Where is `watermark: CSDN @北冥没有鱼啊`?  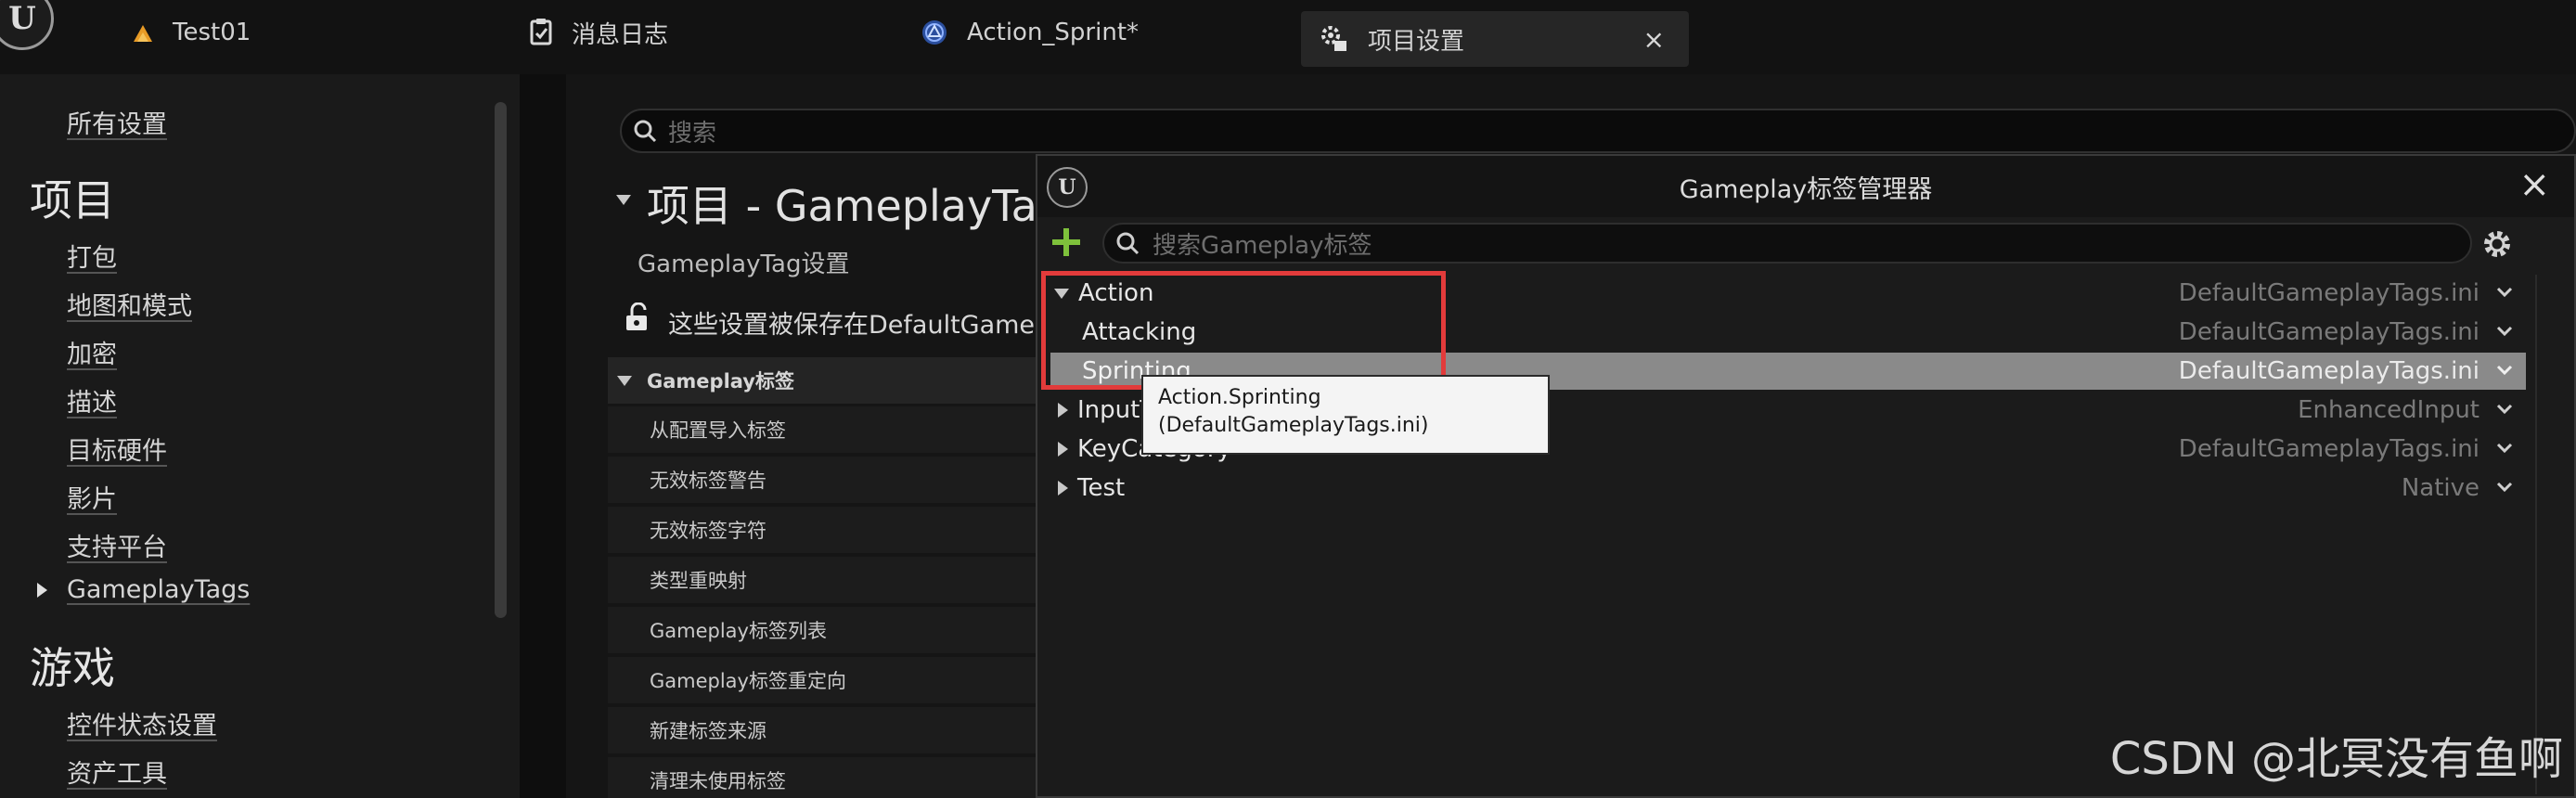 watermark: CSDN @北冥没有鱼啊 is located at coordinates (2336, 759).